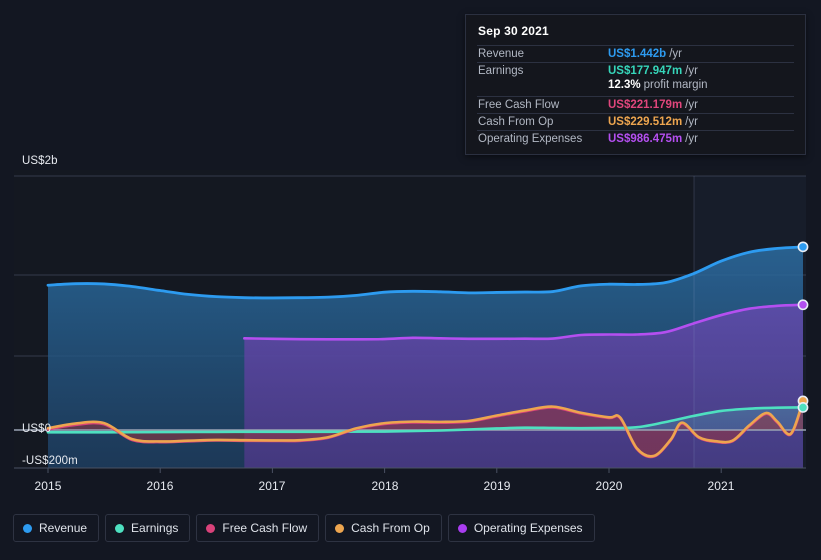 This screenshot has height=560, width=821. Describe the element at coordinates (691, 122) in the screenshot. I see `tooltip-unit-cash-from-op: /yr` at that location.